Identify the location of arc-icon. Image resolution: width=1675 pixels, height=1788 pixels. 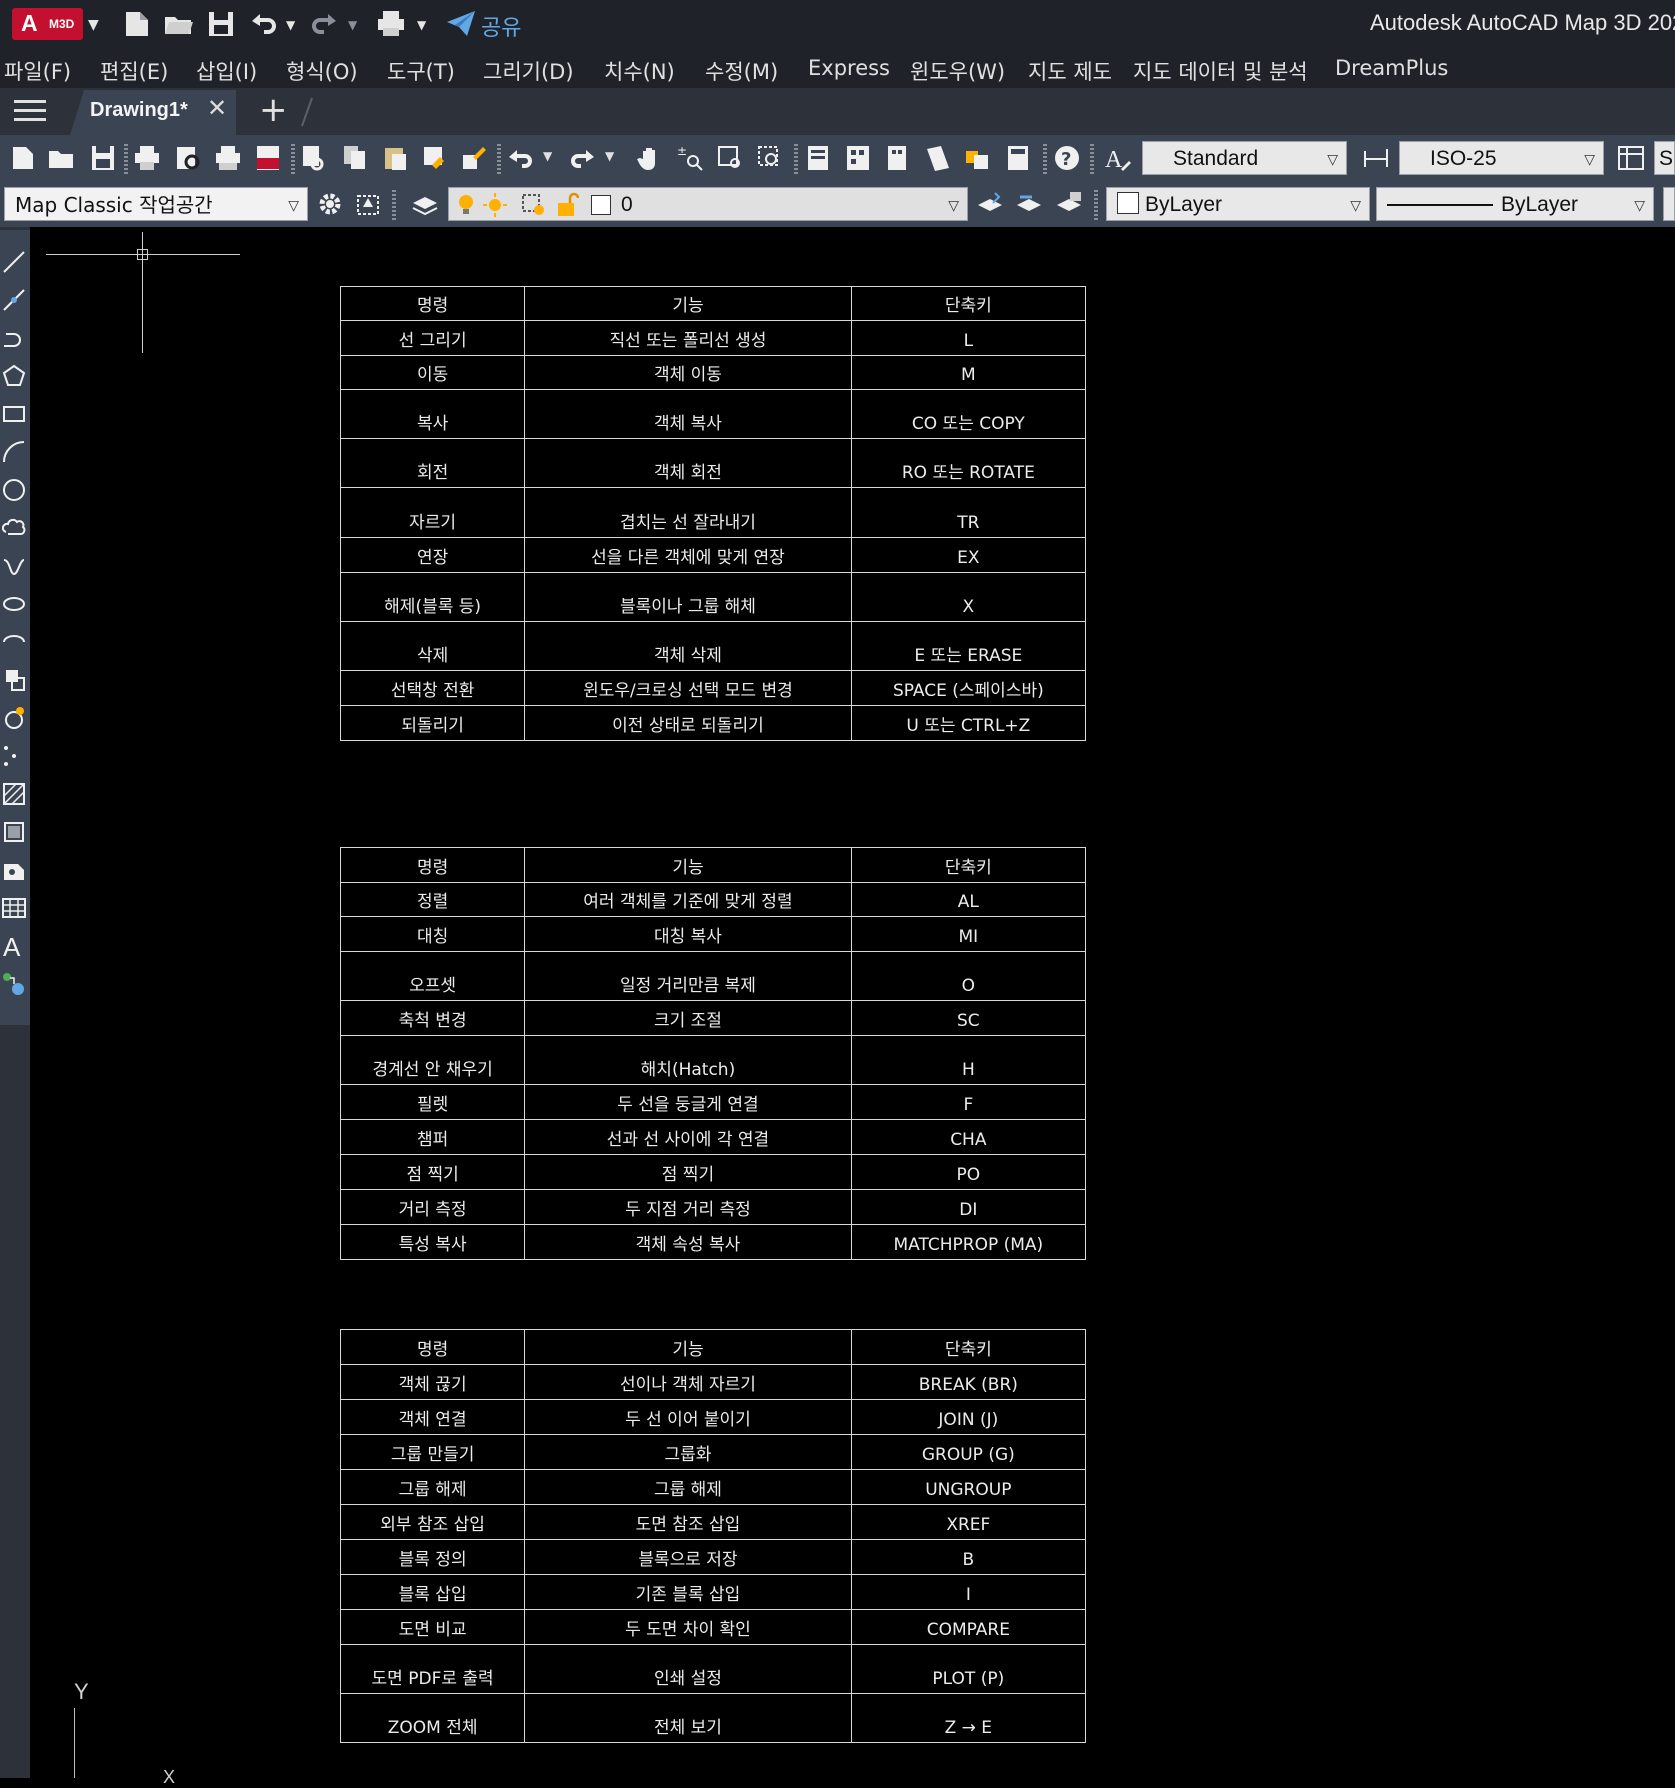
(14, 452).